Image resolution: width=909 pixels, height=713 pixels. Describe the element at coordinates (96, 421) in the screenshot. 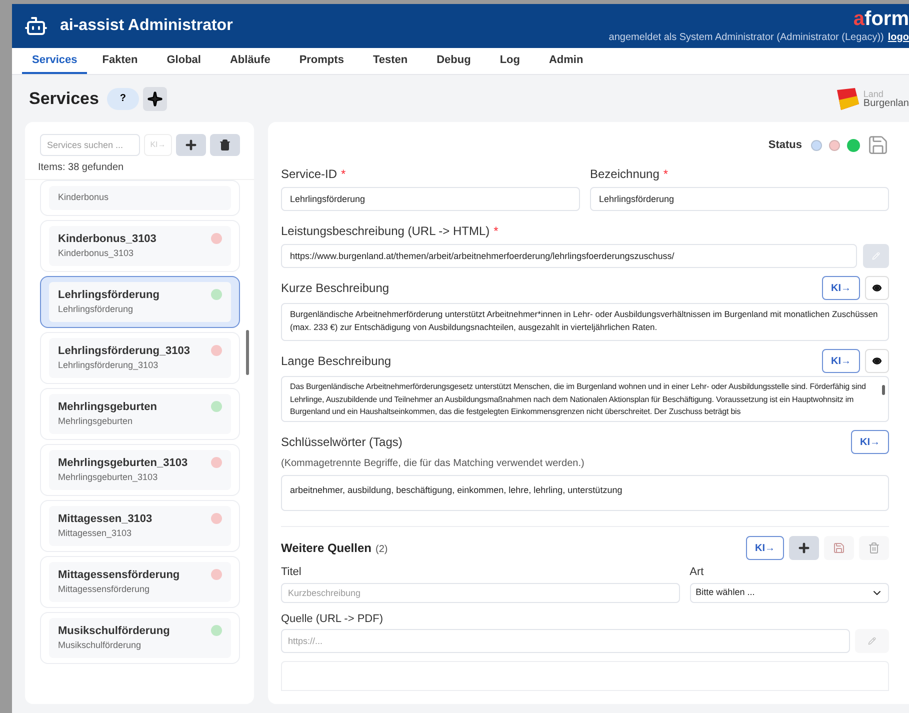

I see `service-id: Mehrlingsgeburten` at that location.